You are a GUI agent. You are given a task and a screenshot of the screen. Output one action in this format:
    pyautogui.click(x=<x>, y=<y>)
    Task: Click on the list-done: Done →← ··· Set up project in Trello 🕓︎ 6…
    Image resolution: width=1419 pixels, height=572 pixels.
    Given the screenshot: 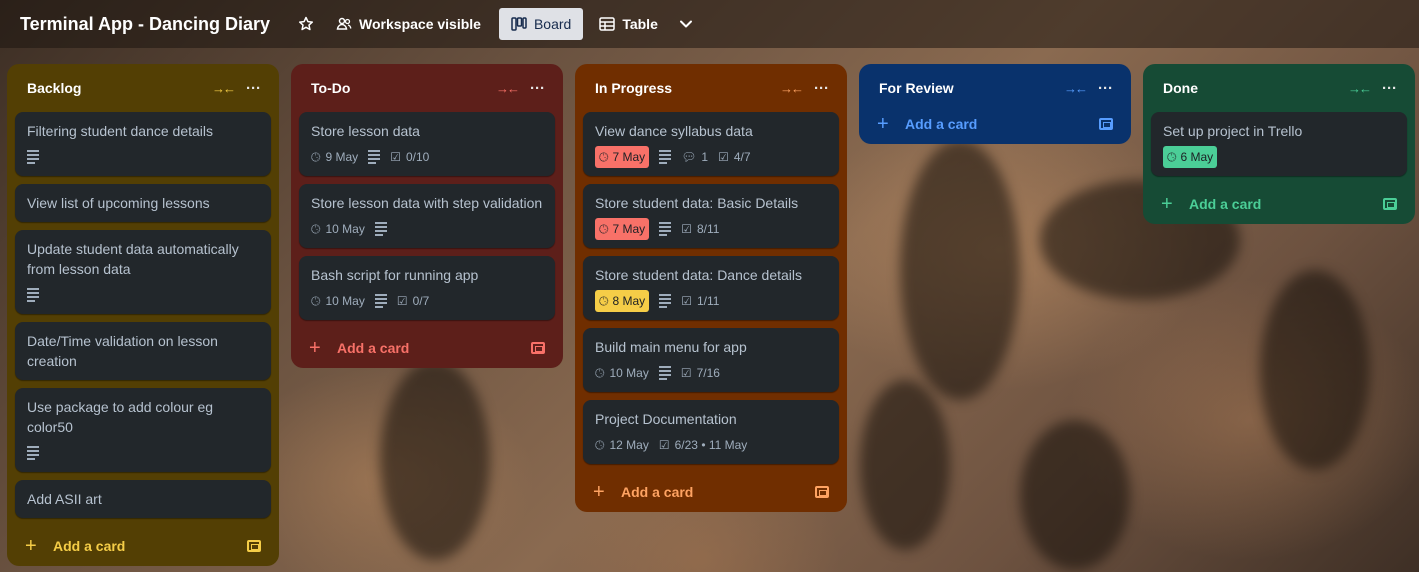 What is the action you would take?
    pyautogui.click(x=1279, y=144)
    